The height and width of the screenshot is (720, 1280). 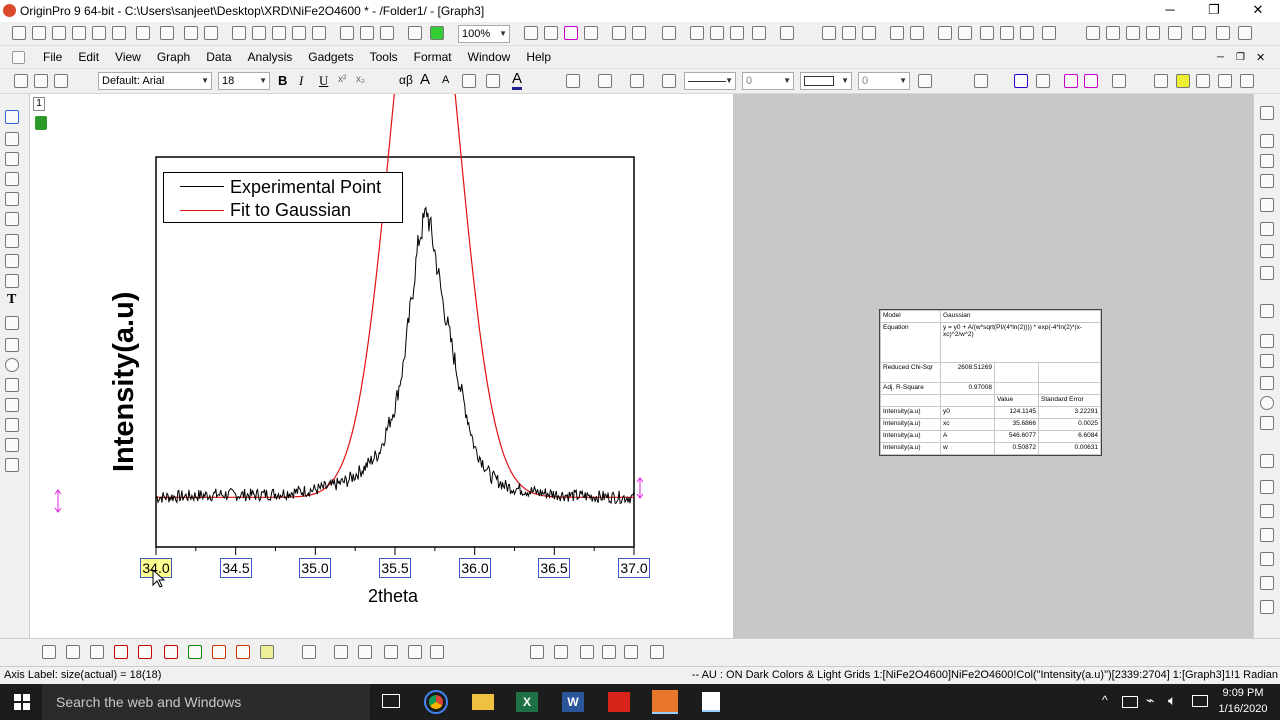 What do you see at coordinates (393, 596) in the screenshot?
I see `x-axis-title: 2theta` at bounding box center [393, 596].